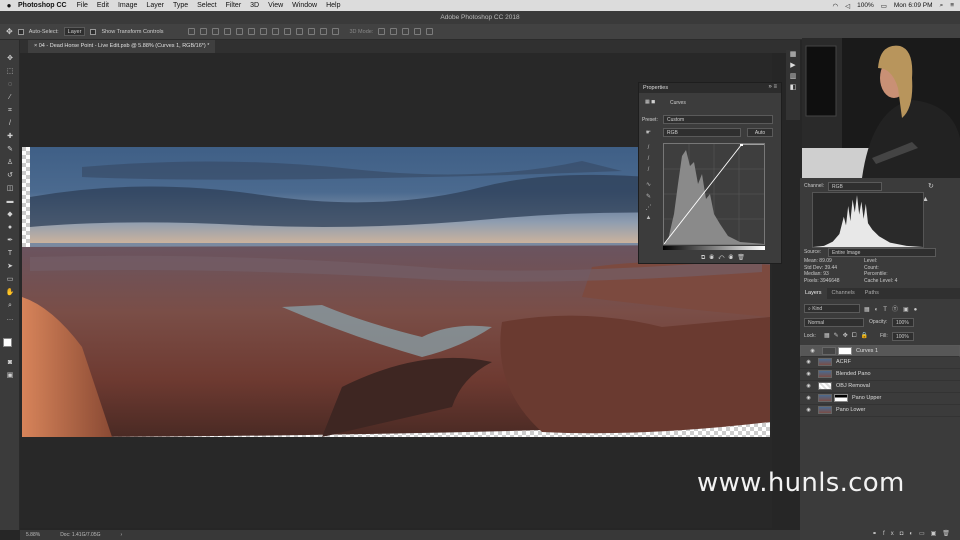 The height and width of the screenshot is (540, 960). Describe the element at coordinates (206, 5) in the screenshot. I see `menu-select: Select` at that location.